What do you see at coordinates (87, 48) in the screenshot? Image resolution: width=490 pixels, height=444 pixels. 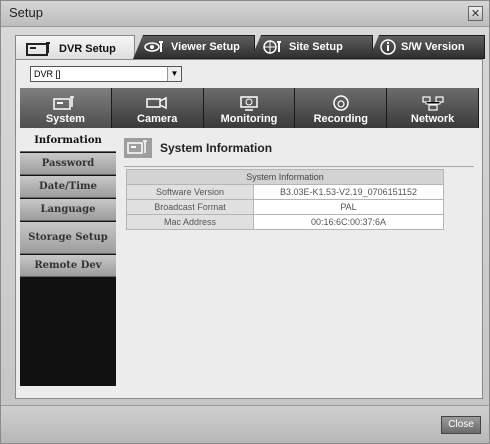 I see `tab-label: DVR Setup` at bounding box center [87, 48].